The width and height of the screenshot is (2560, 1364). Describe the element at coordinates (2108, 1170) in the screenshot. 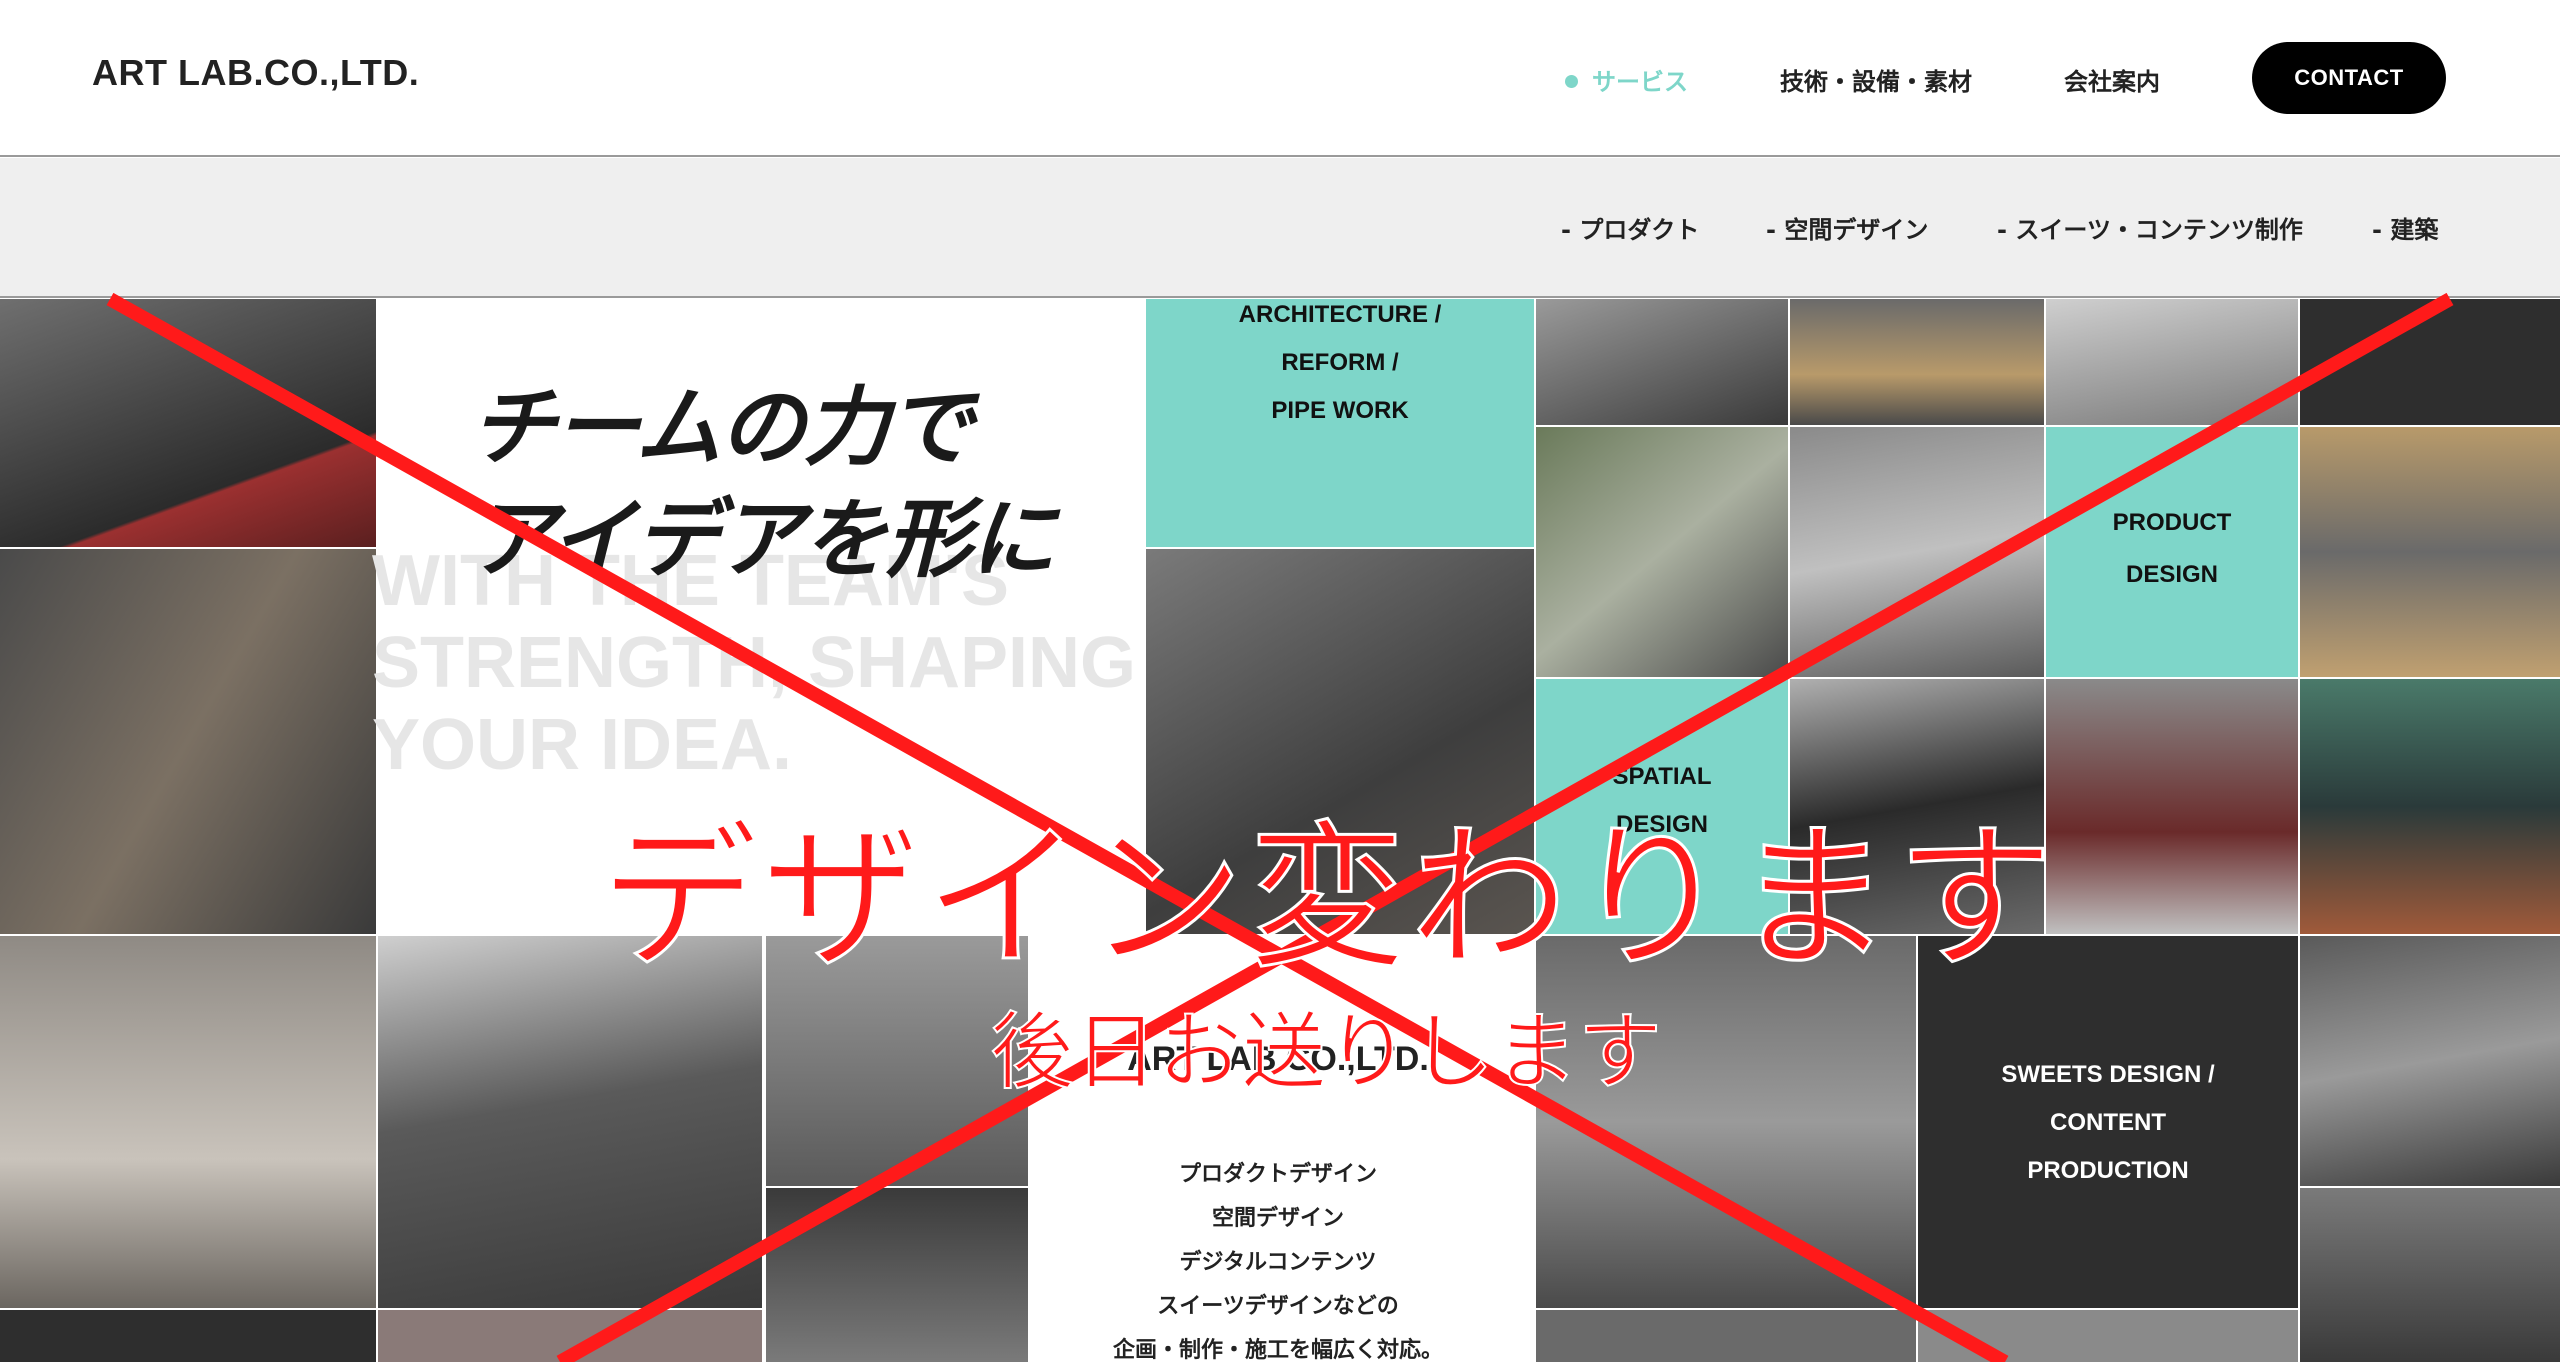

I see `tile-sweets-line3: PRODUCTION` at that location.